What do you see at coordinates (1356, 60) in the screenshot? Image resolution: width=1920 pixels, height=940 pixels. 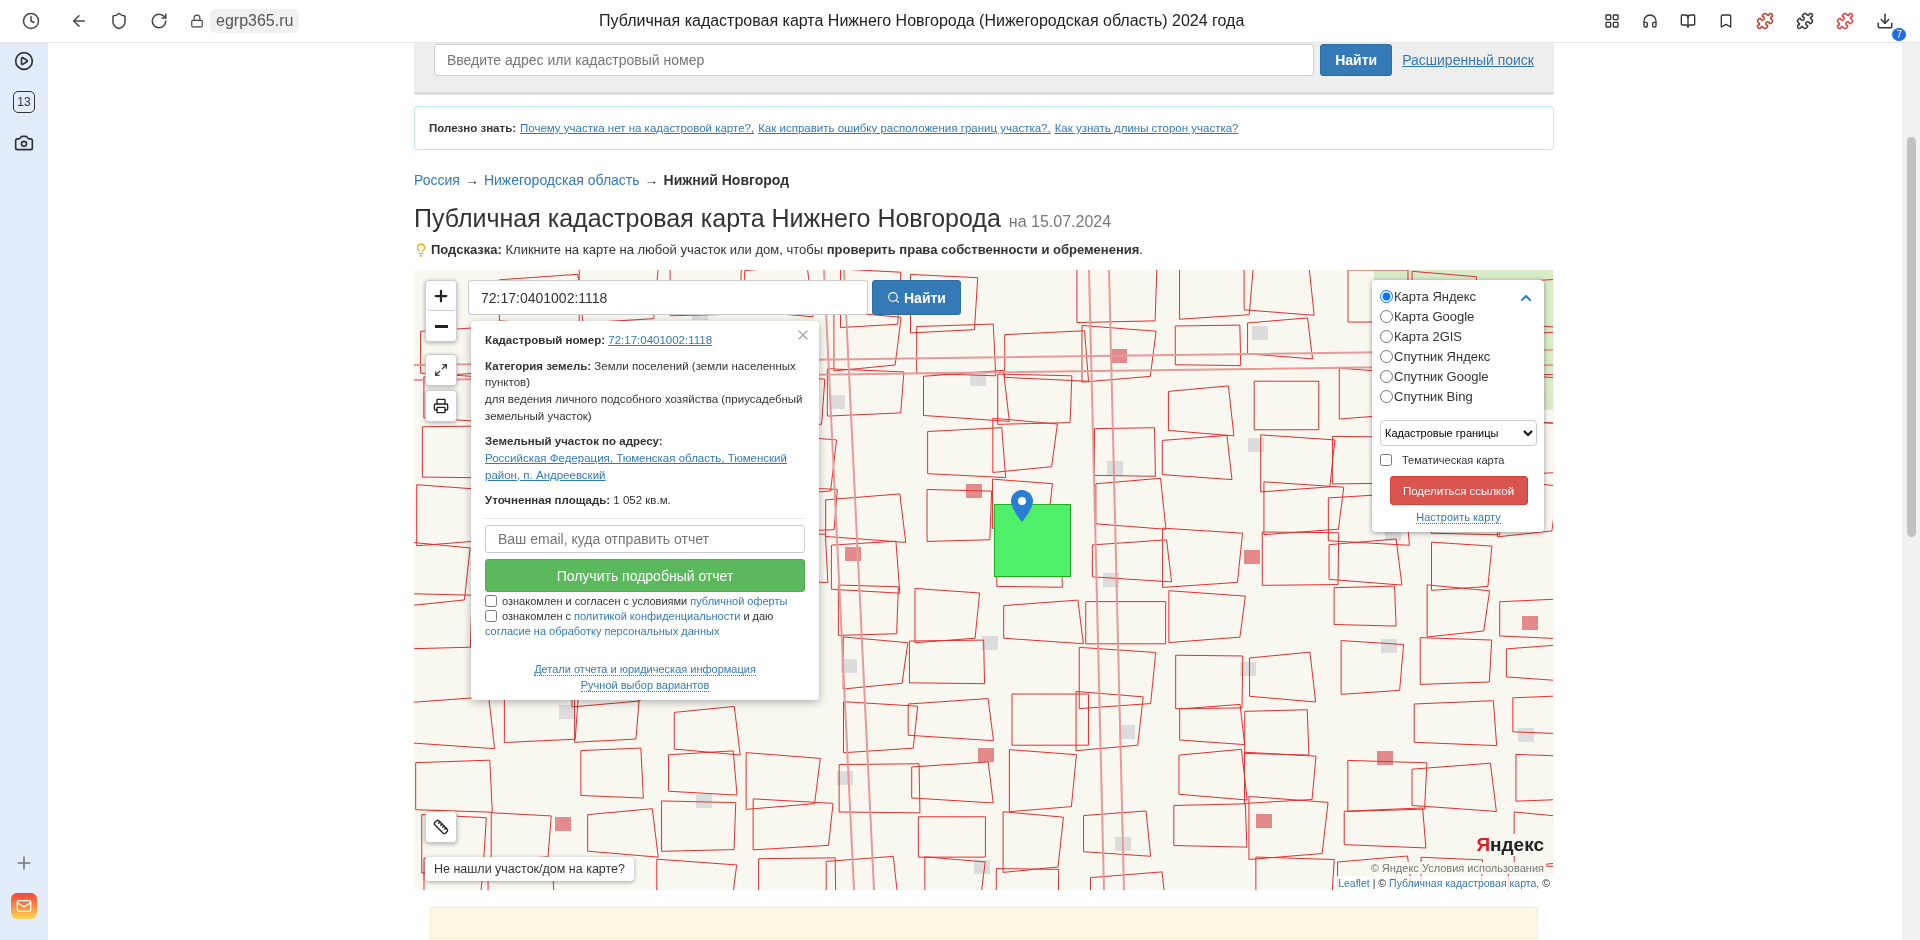 I see `search-button: Найти` at bounding box center [1356, 60].